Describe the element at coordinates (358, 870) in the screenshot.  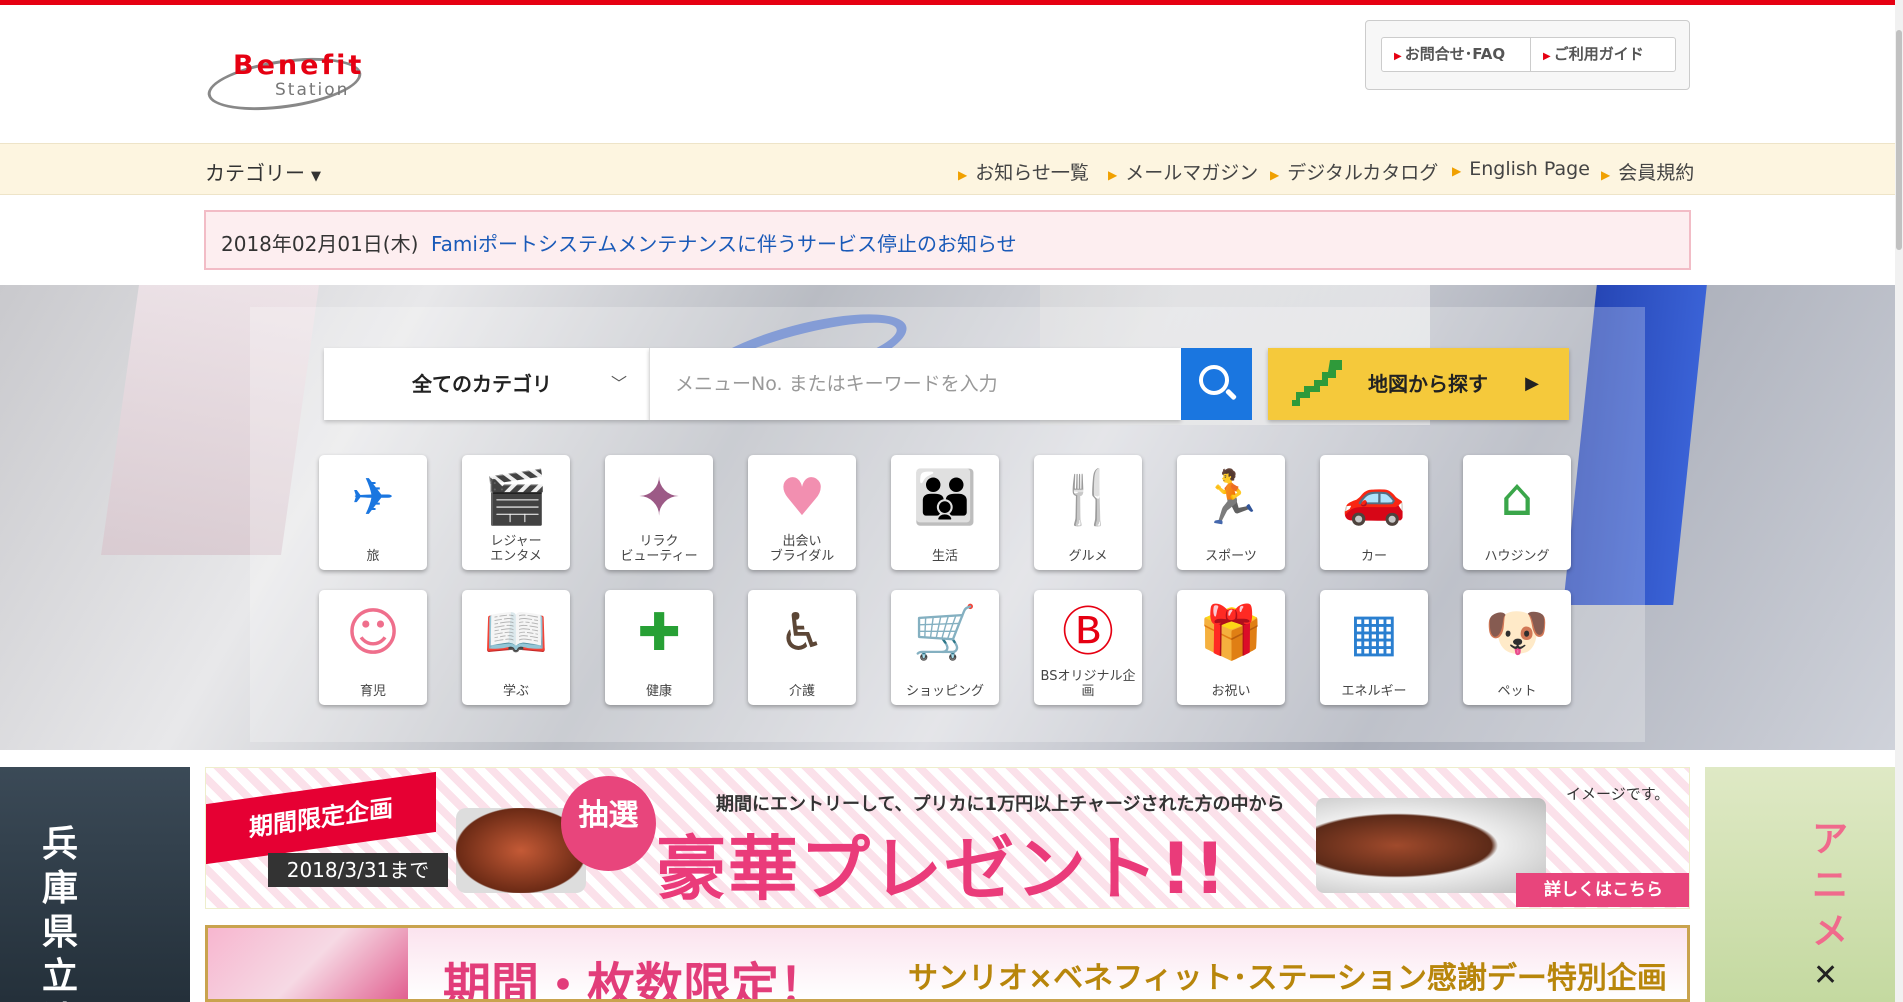
I see `promo-until-date: 2018/3/31まで` at that location.